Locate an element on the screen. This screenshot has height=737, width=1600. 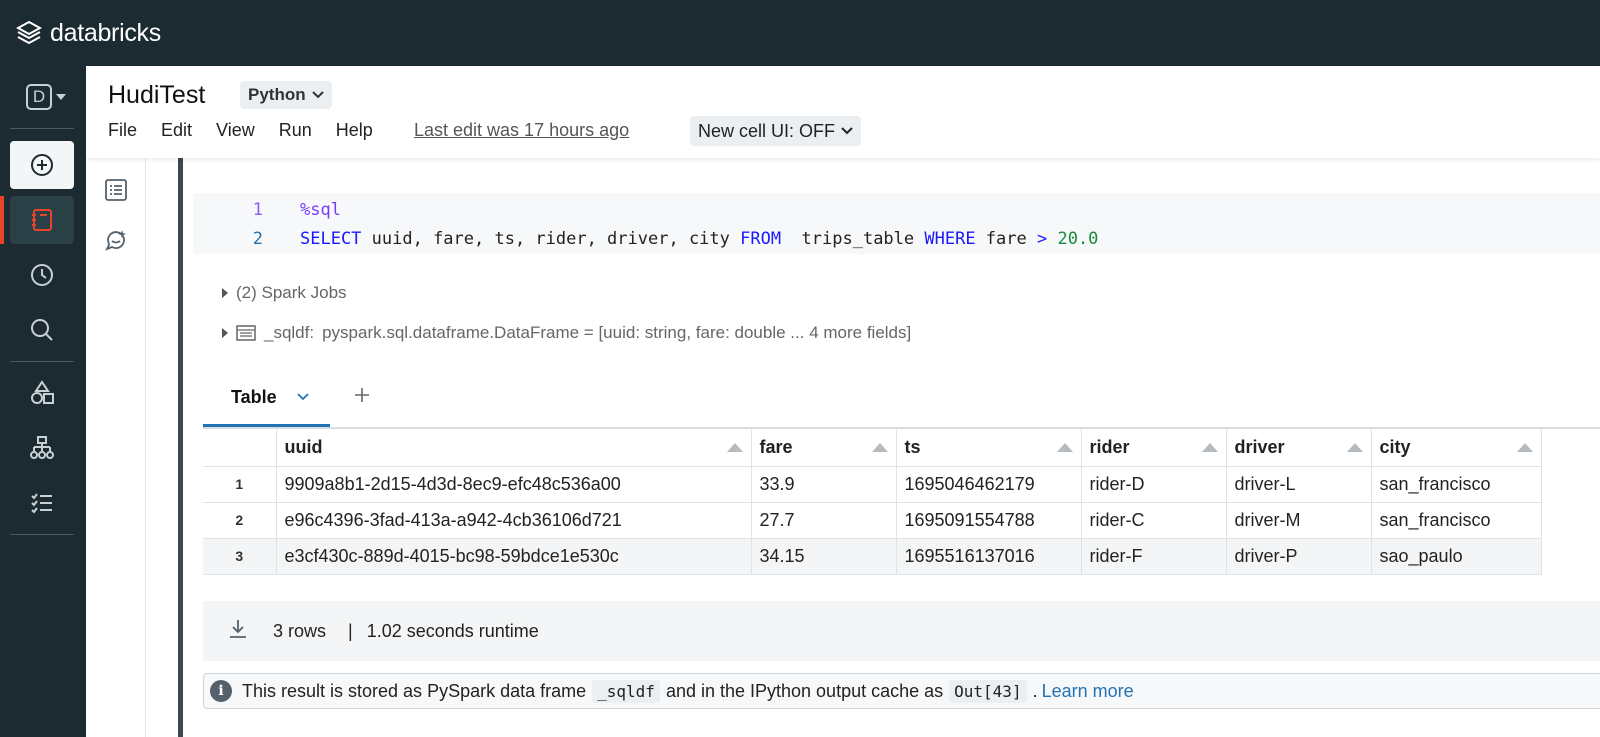
sidebar-item-catalog is located at coordinates (42, 393).